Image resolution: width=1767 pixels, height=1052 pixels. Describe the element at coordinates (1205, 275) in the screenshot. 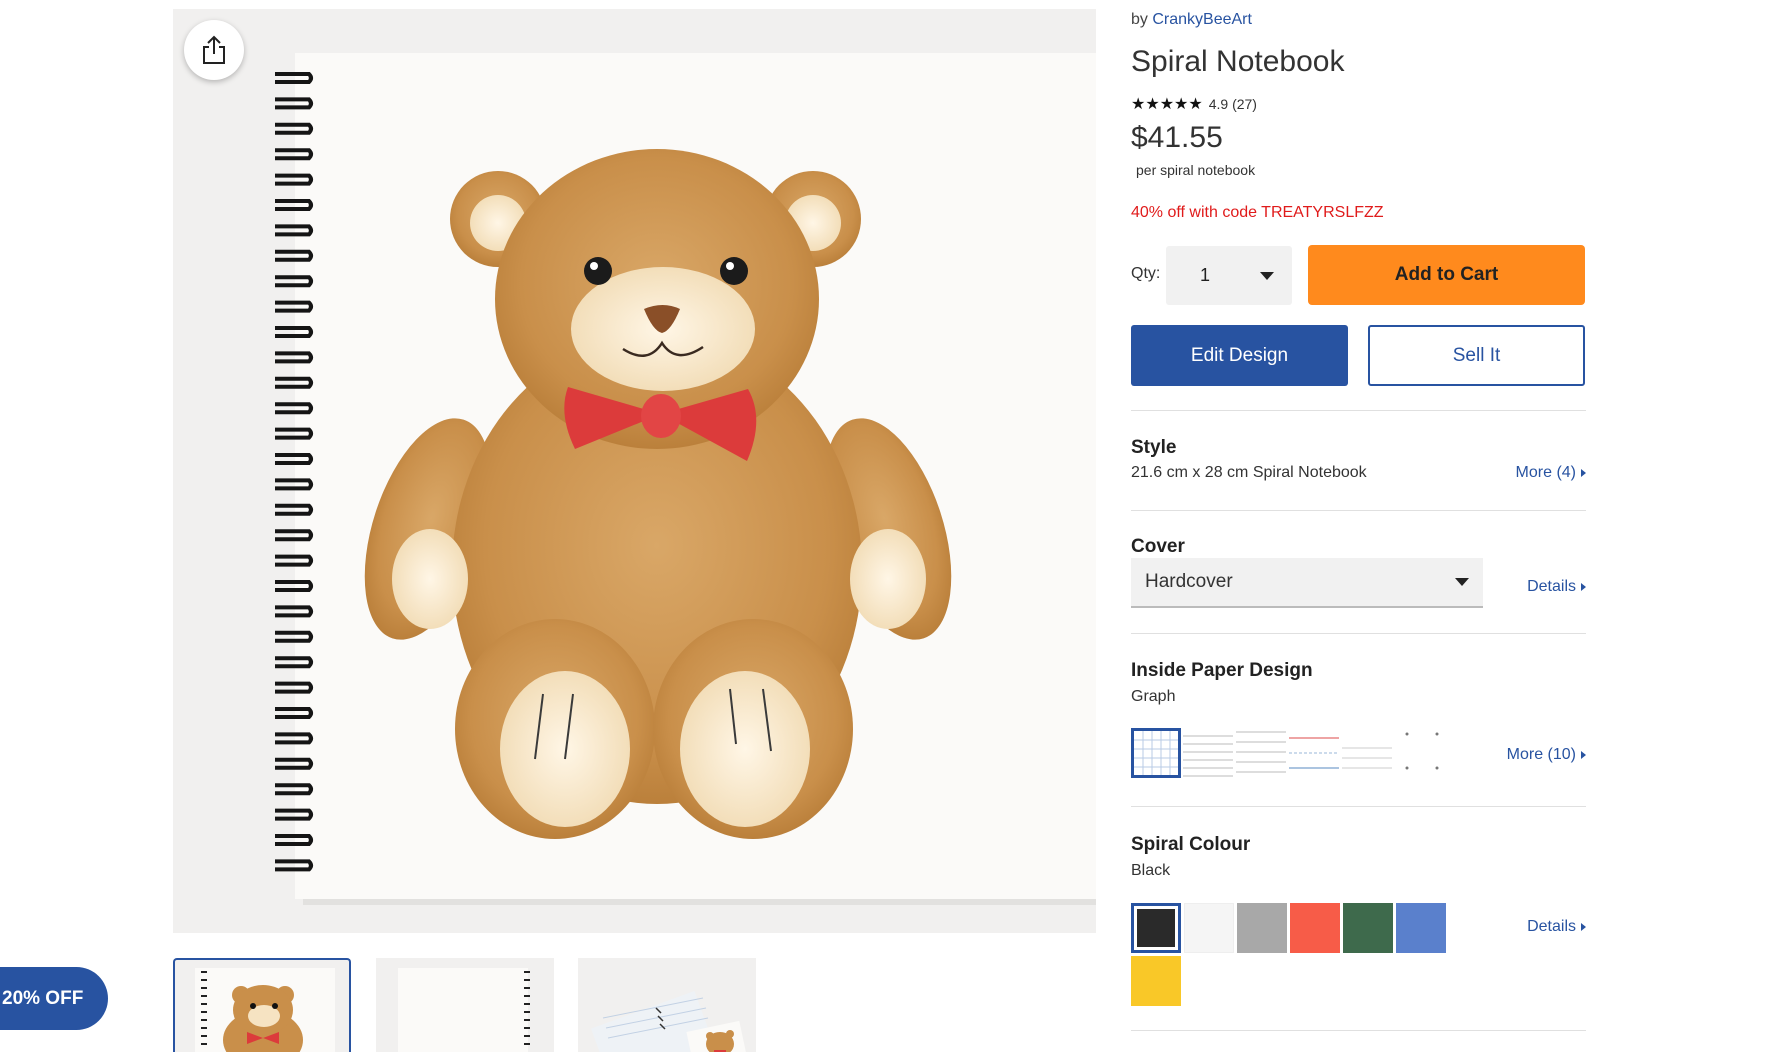

I see `qty-value: 1` at that location.